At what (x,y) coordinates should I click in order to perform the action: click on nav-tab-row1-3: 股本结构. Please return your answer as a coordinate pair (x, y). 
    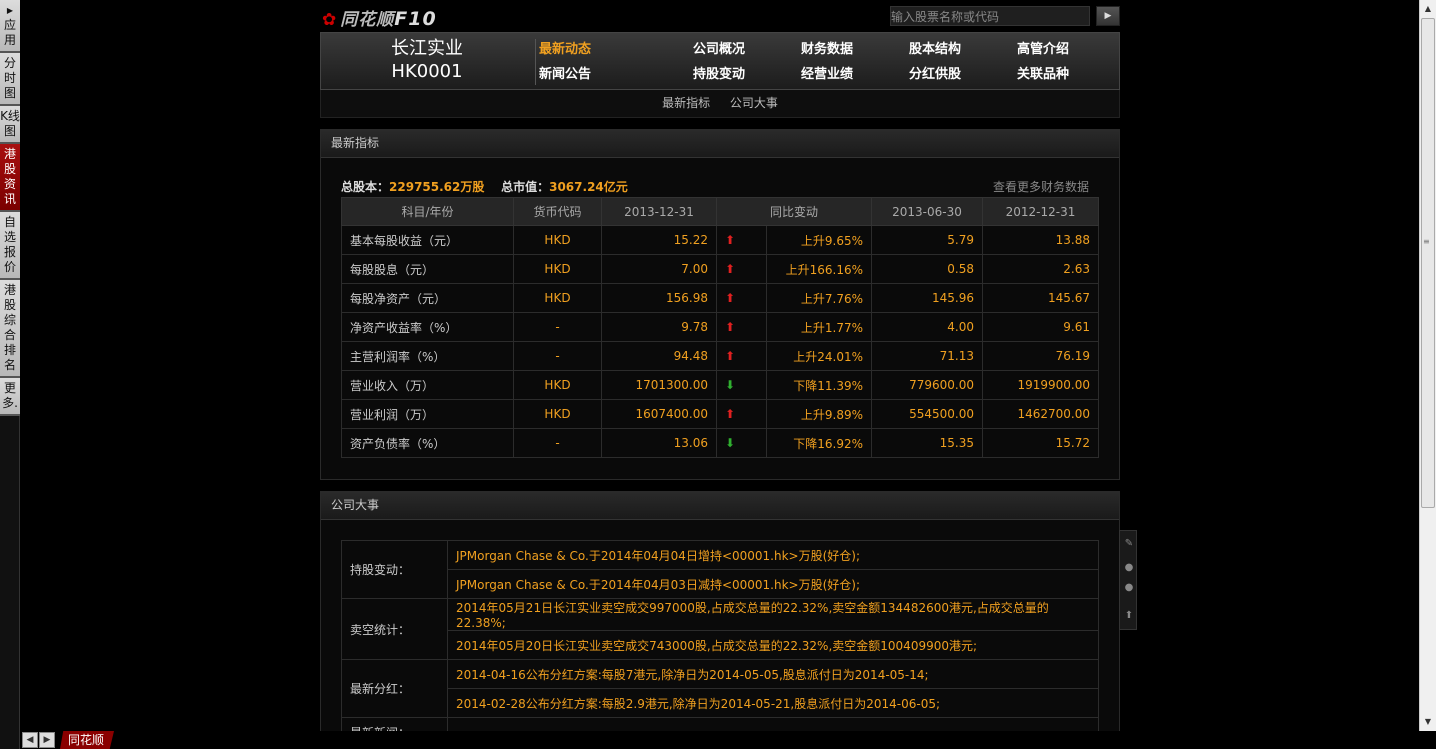
    Looking at the image, I should click on (935, 47).